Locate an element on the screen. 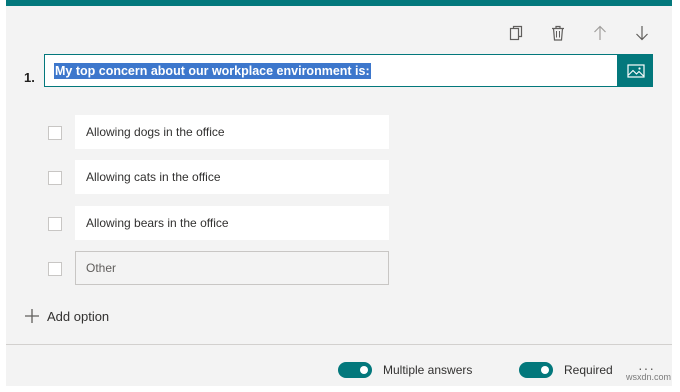  move-down-button is located at coordinates (642, 33).